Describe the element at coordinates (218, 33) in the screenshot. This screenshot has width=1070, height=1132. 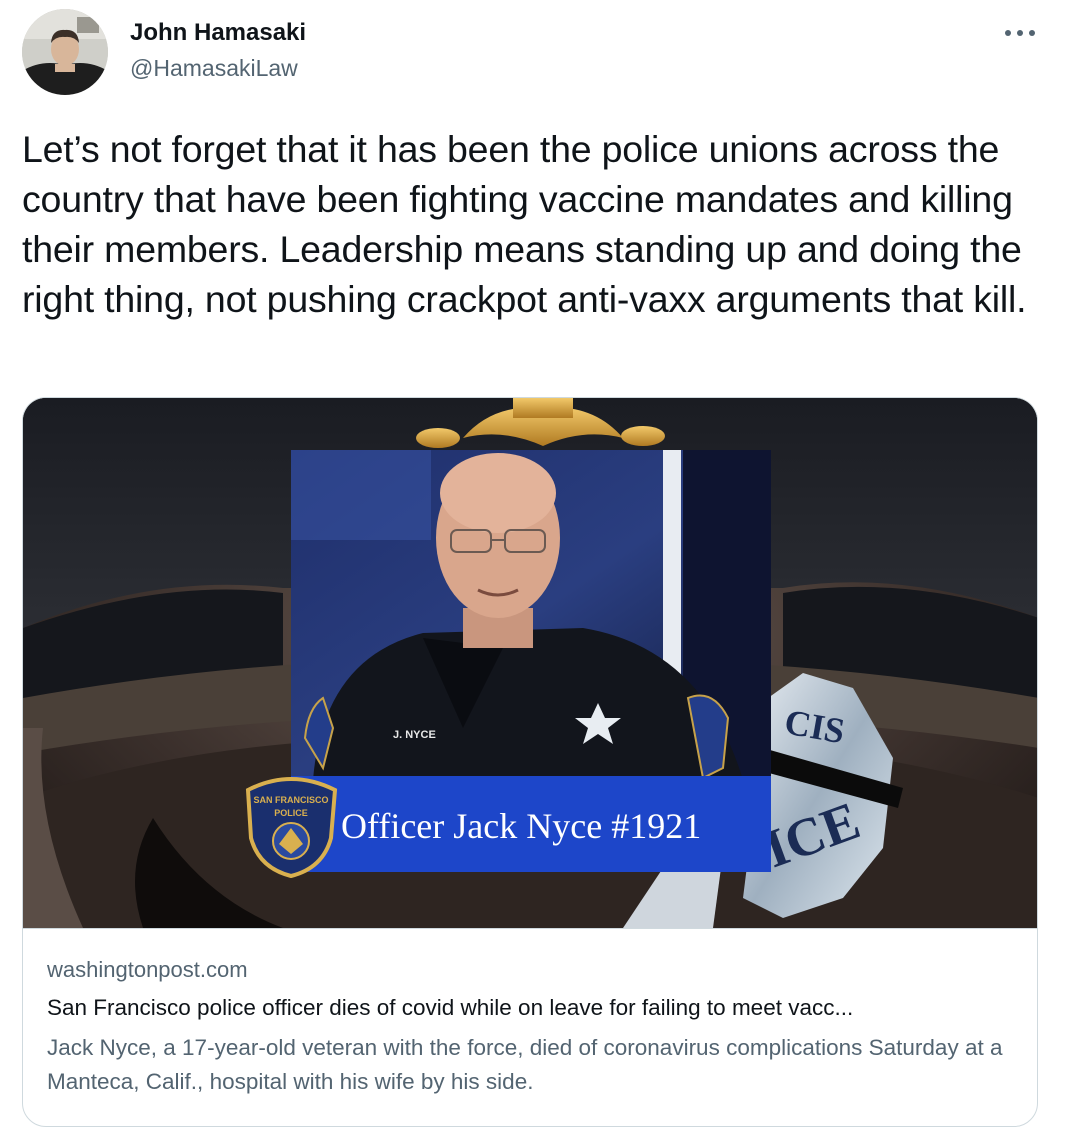
I see `author-display-name: John Hamasaki` at that location.